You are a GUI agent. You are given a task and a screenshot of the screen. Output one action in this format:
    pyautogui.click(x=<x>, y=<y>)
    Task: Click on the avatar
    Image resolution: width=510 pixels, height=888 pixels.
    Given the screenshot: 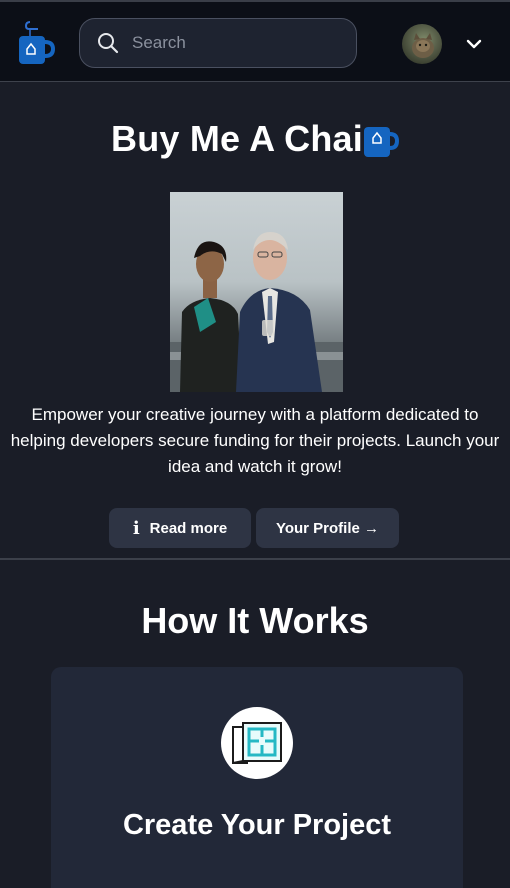 What is the action you would take?
    pyautogui.click(x=422, y=44)
    